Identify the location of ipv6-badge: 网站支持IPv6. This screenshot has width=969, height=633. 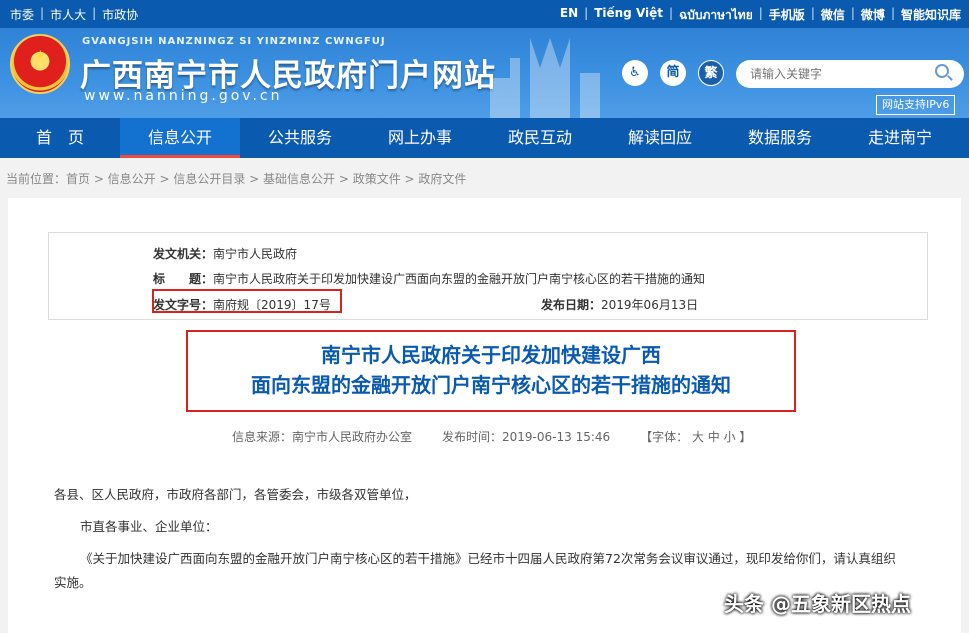
(916, 105).